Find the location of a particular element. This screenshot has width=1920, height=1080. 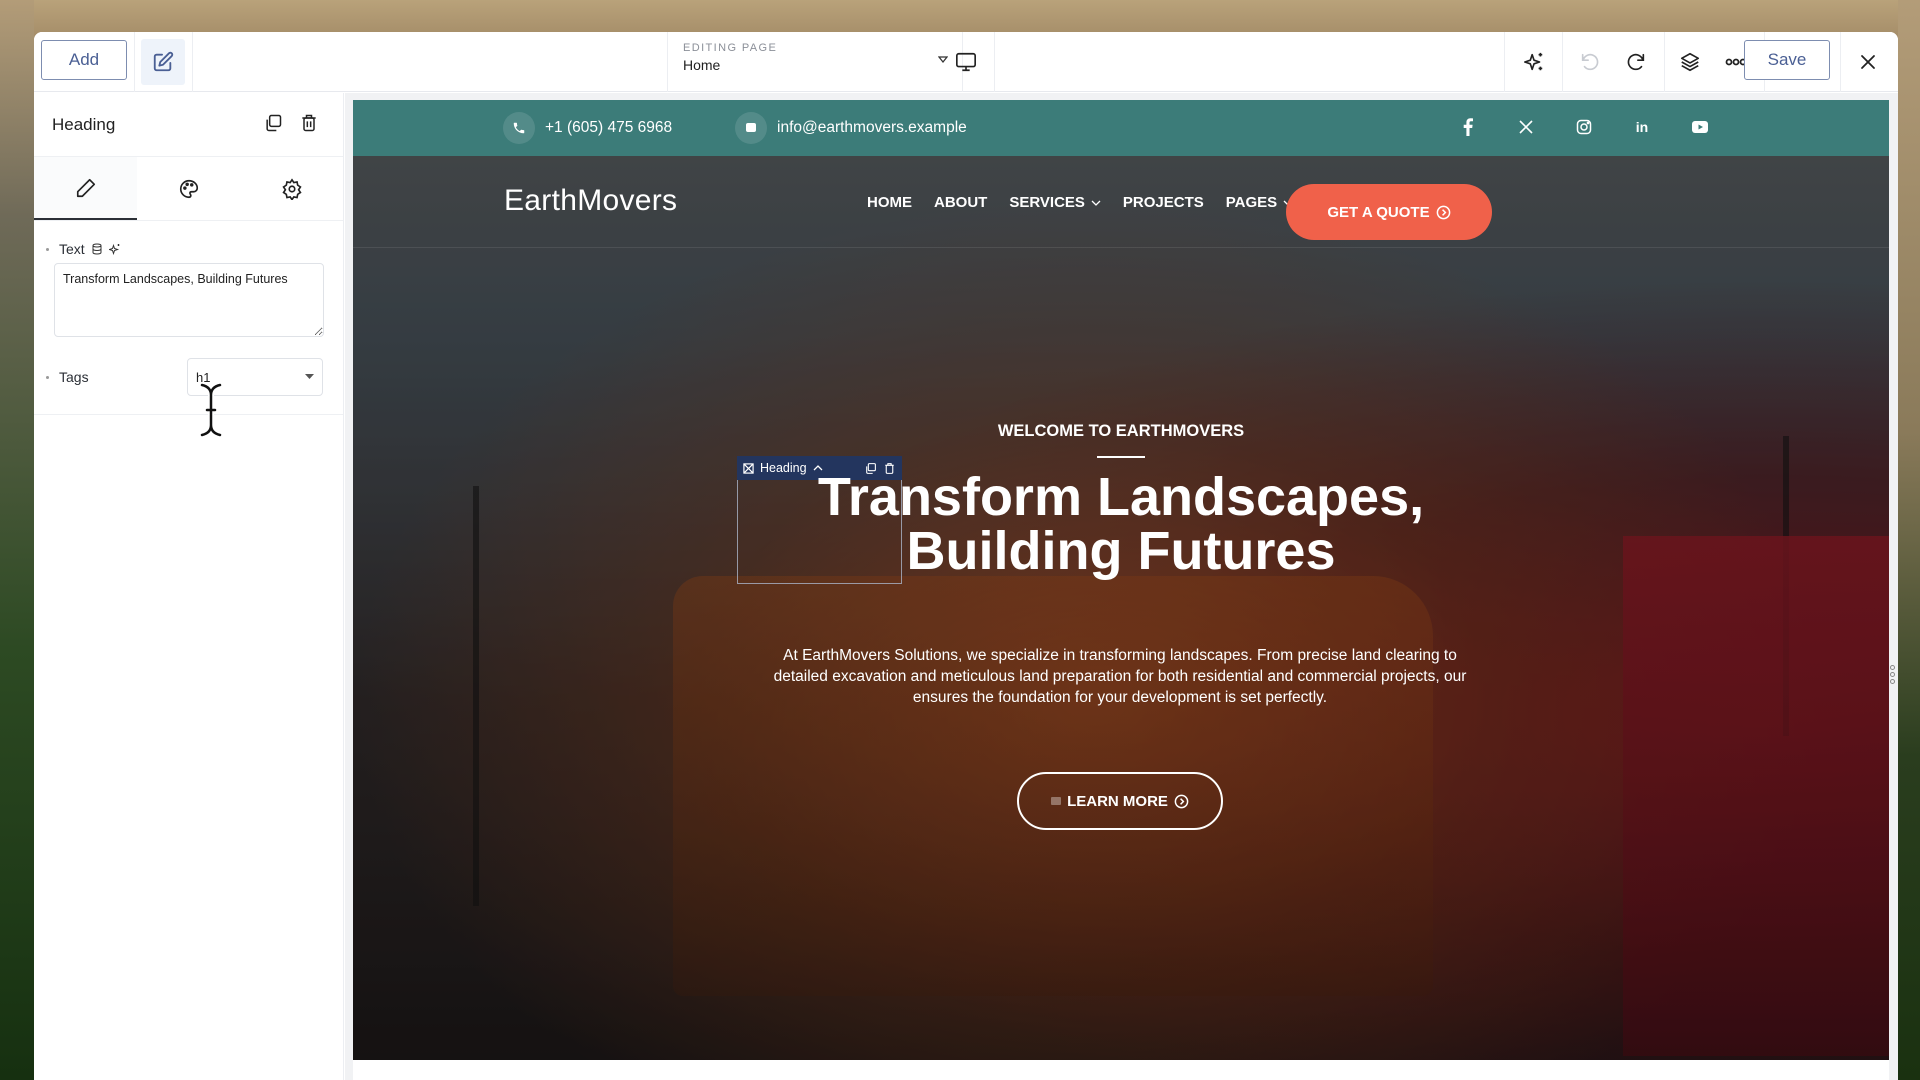

drag-handle-icon is located at coordinates (1056, 801).